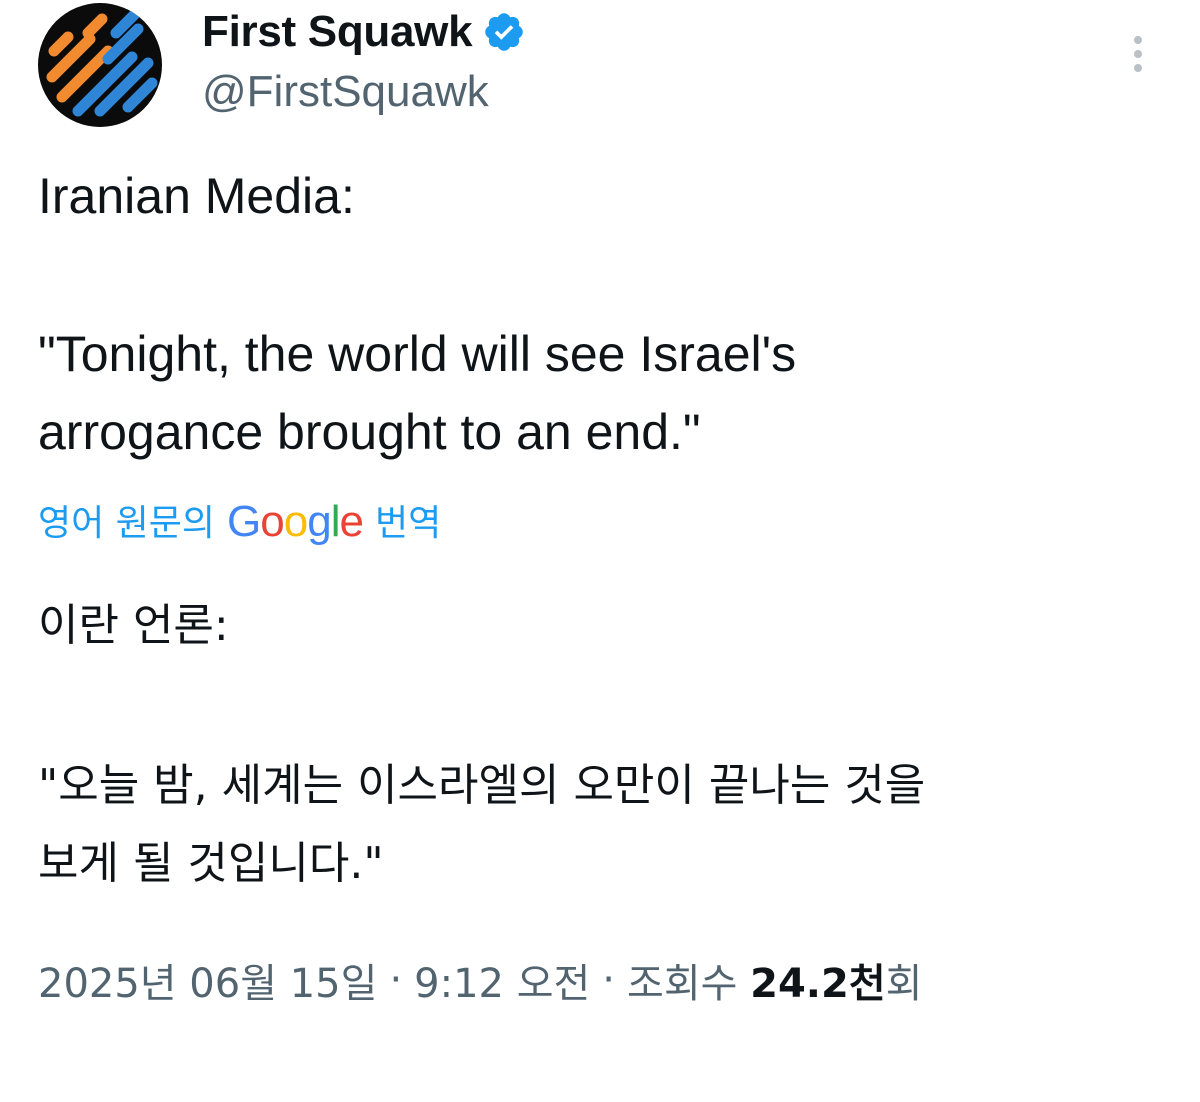 The height and width of the screenshot is (1102, 1200). Describe the element at coordinates (482, 785) in the screenshot. I see `translated-text-line: "오늘 밤, 세계는 이스라엘의 오만이 끝나는 것을` at that location.